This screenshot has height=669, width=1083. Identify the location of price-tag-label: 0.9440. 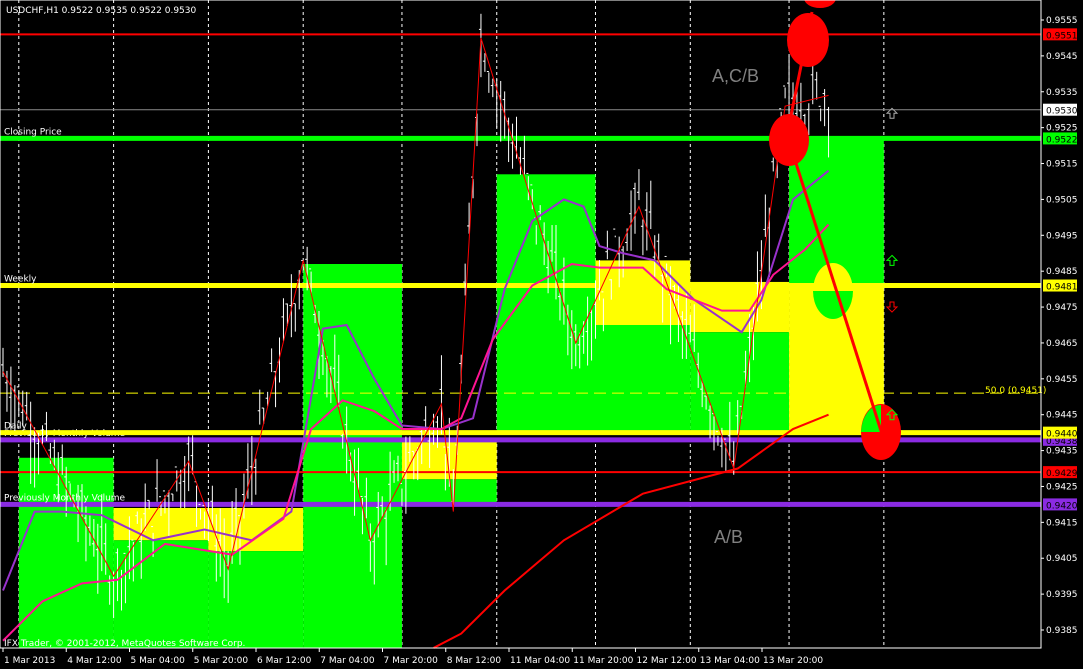
(1062, 435).